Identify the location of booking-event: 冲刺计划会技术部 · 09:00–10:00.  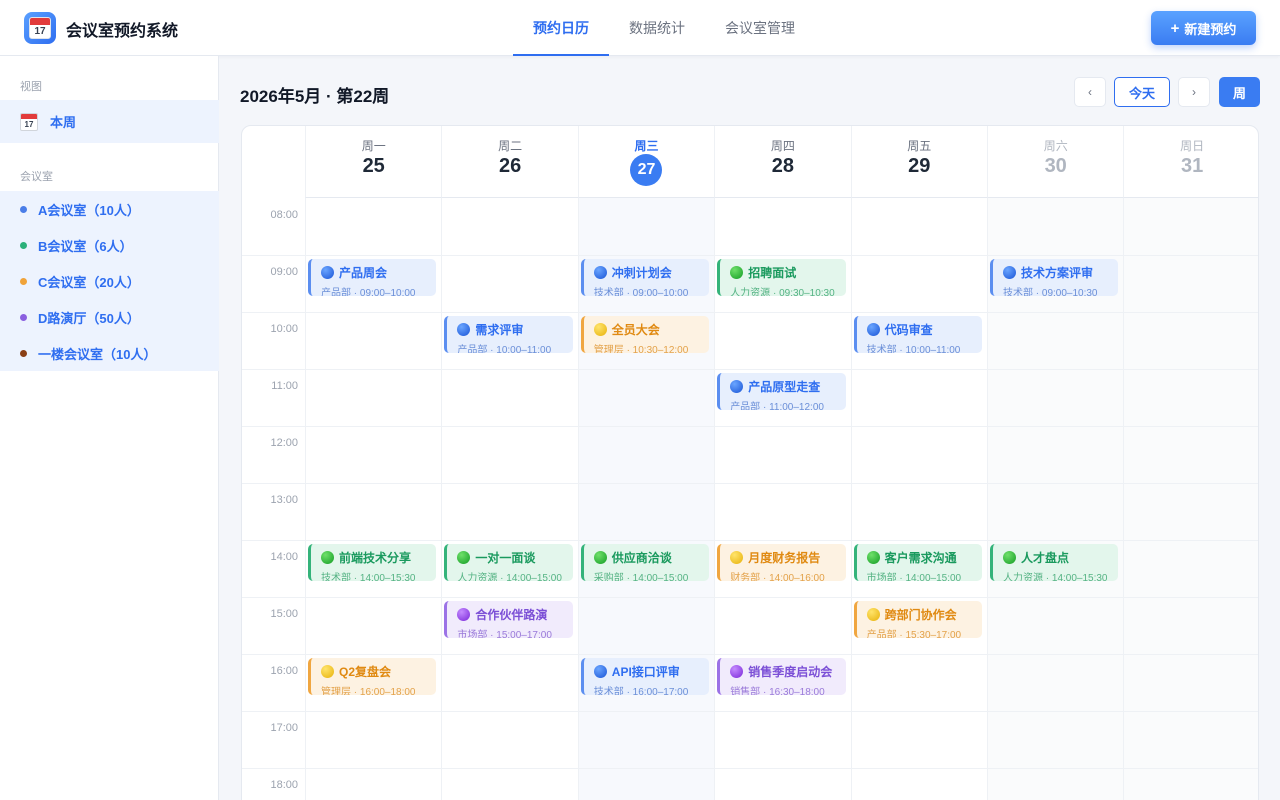
(645, 277).